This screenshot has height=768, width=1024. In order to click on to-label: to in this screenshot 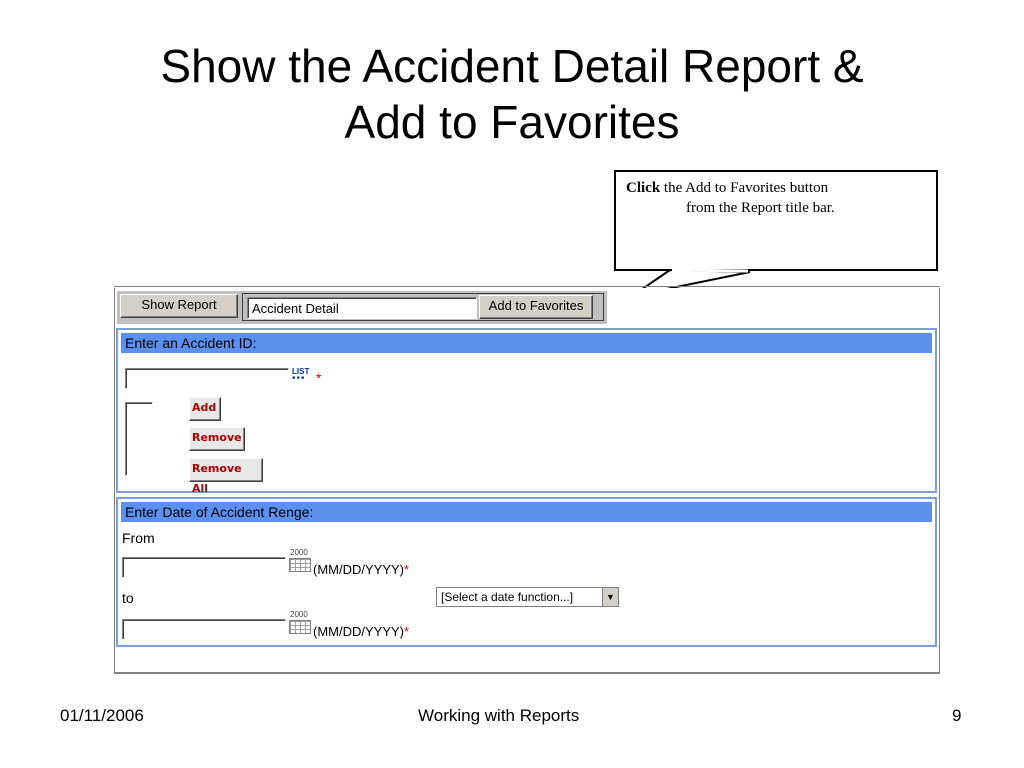, I will do `click(128, 598)`.